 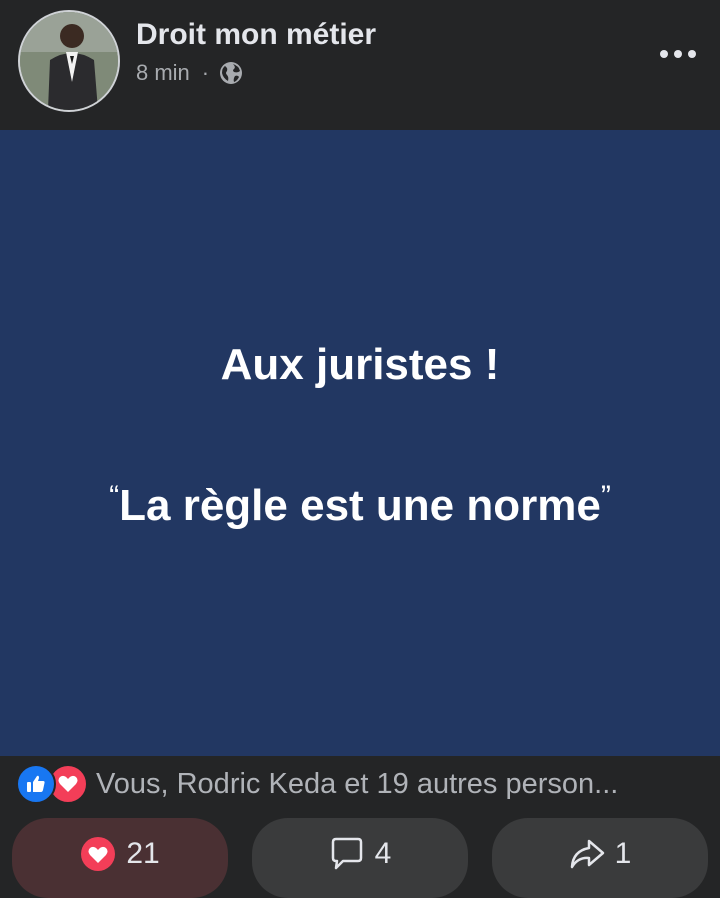 I want to click on avatar-photo, so click(x=69, y=61).